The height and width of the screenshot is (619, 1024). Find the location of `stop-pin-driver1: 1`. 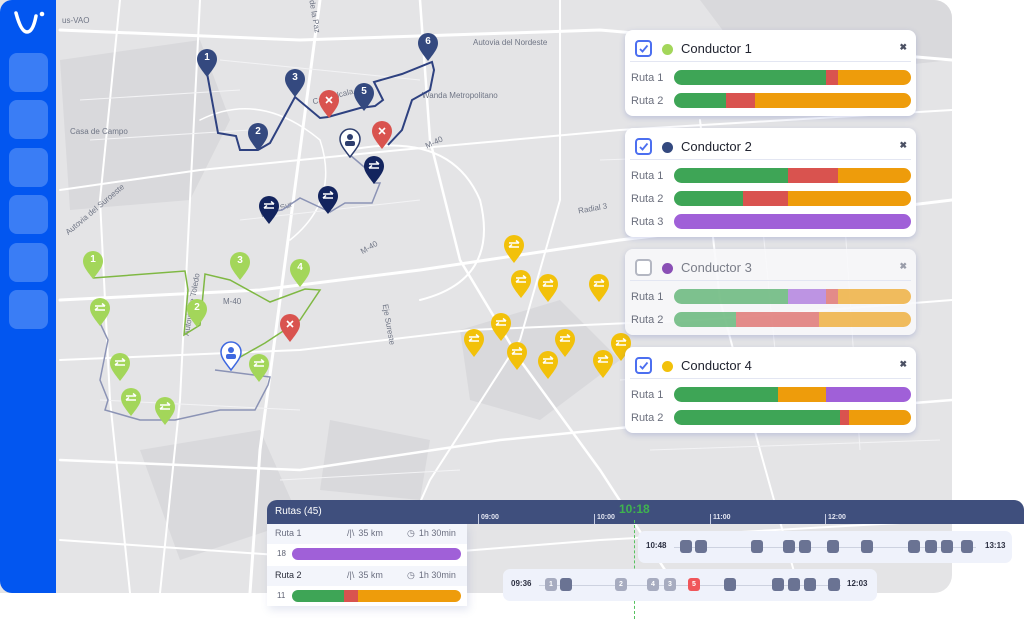

stop-pin-driver1: 1 is located at coordinates (93, 265).